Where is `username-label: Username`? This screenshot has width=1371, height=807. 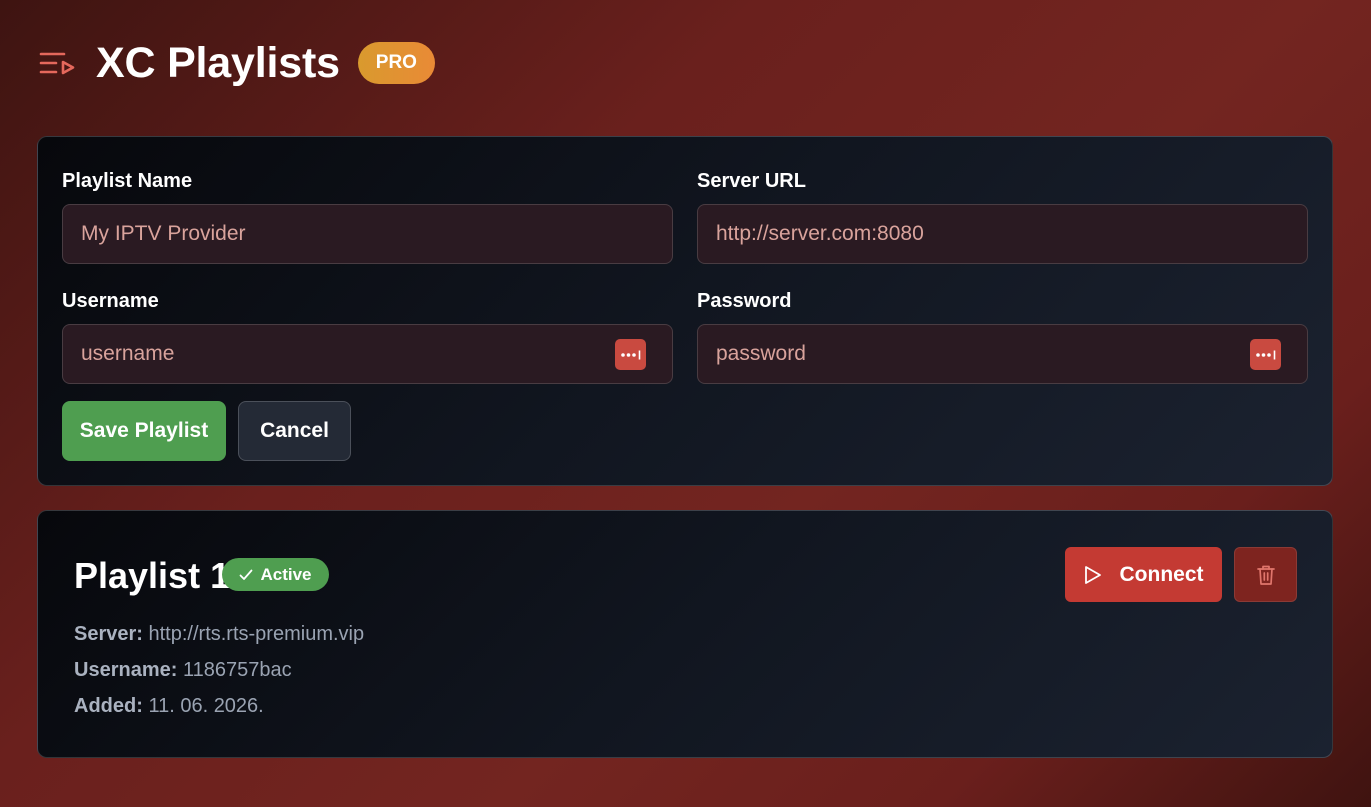 username-label: Username is located at coordinates (110, 301).